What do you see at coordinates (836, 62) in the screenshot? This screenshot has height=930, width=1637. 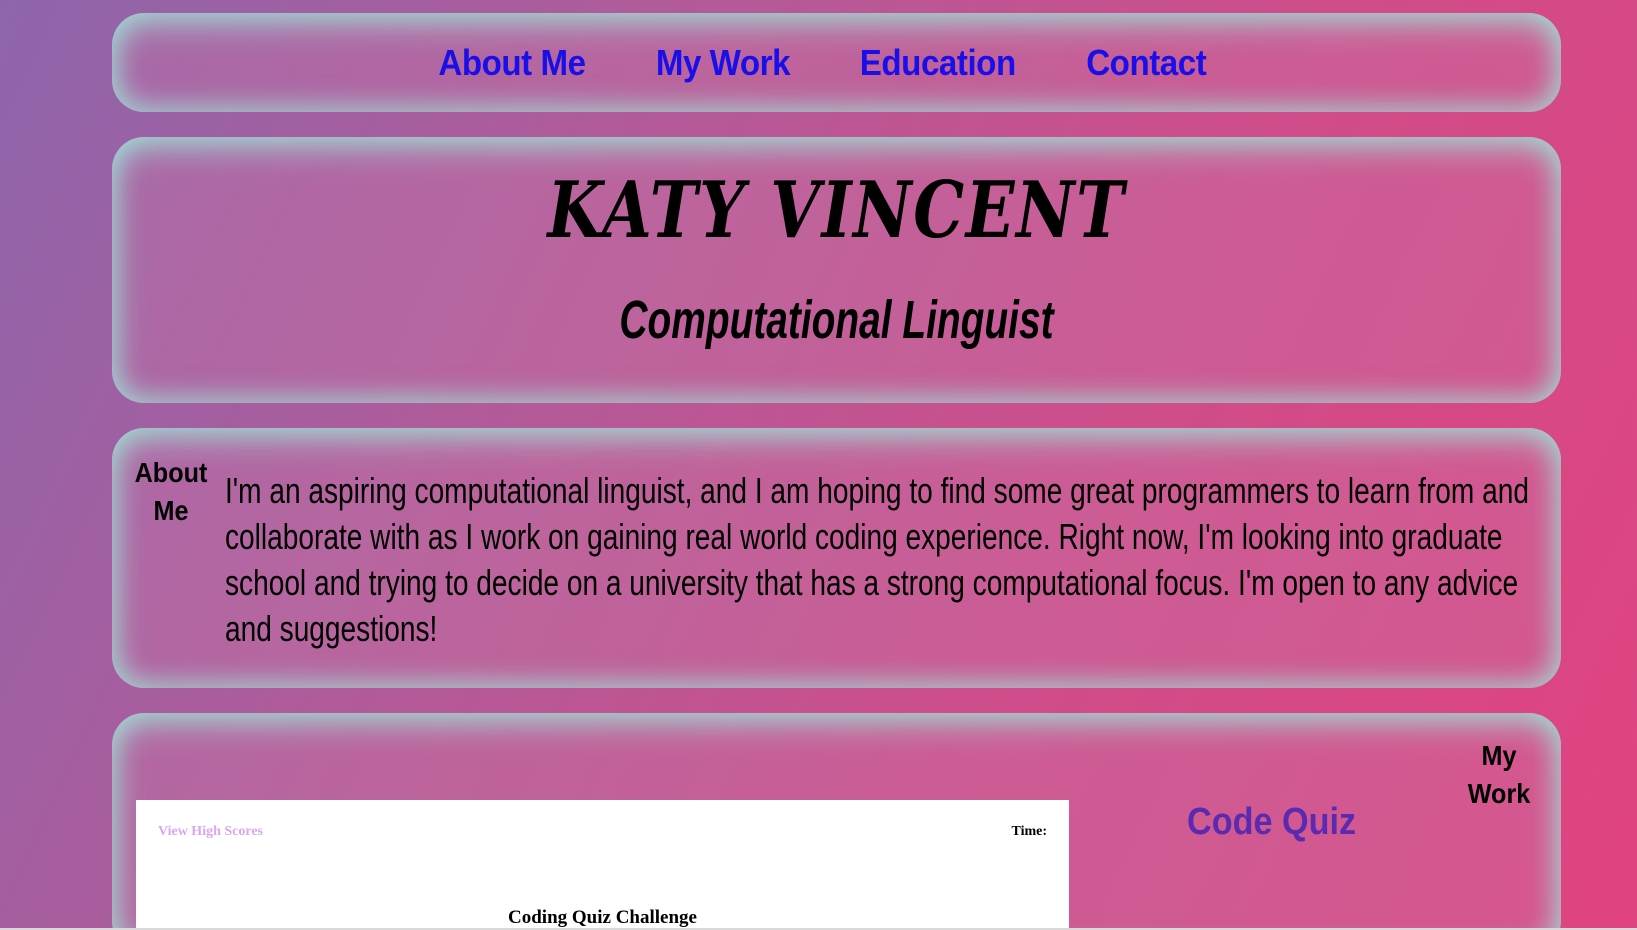 I see `top-nav: About Me My Work Education Contact` at bounding box center [836, 62].